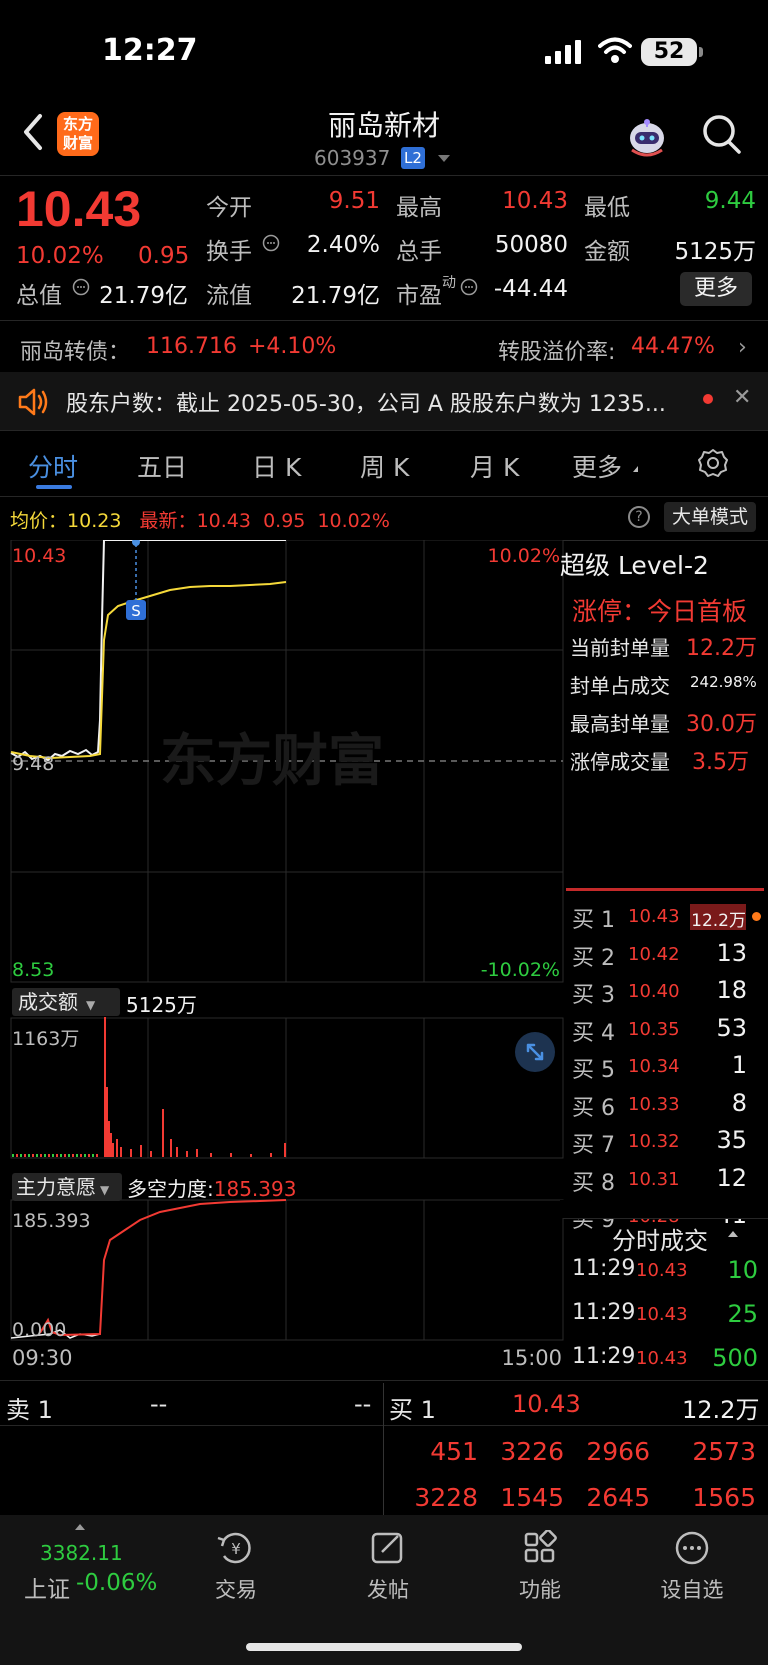  What do you see at coordinates (739, 1102) in the screenshot?
I see `book-row-volume: 8` at bounding box center [739, 1102].